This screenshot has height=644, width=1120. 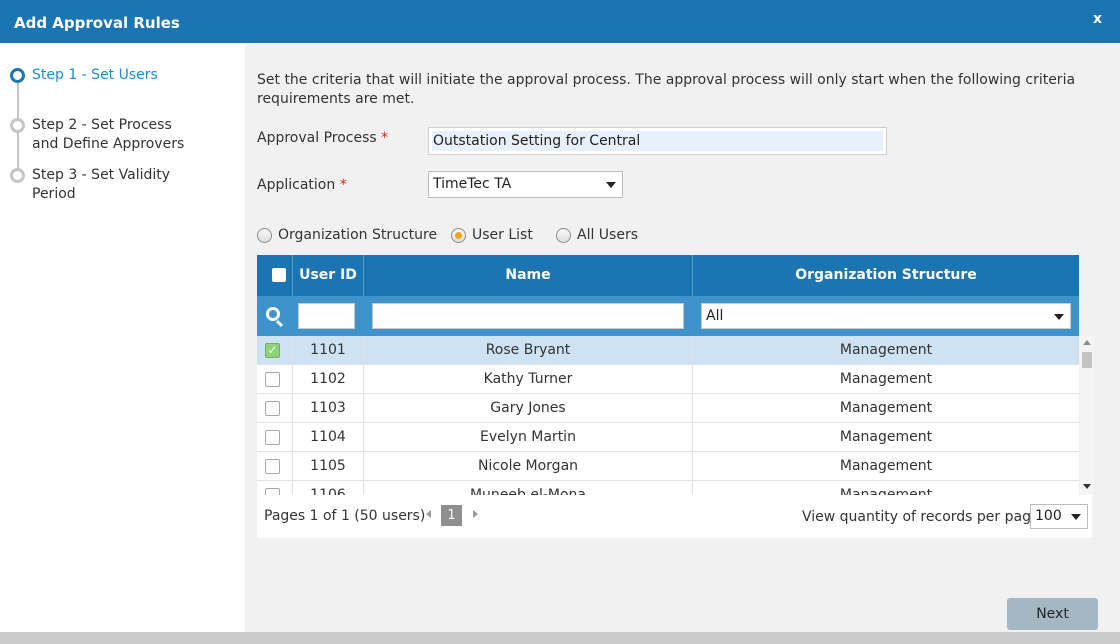 I want to click on records-per-page-value: 100, so click(x=1048, y=516).